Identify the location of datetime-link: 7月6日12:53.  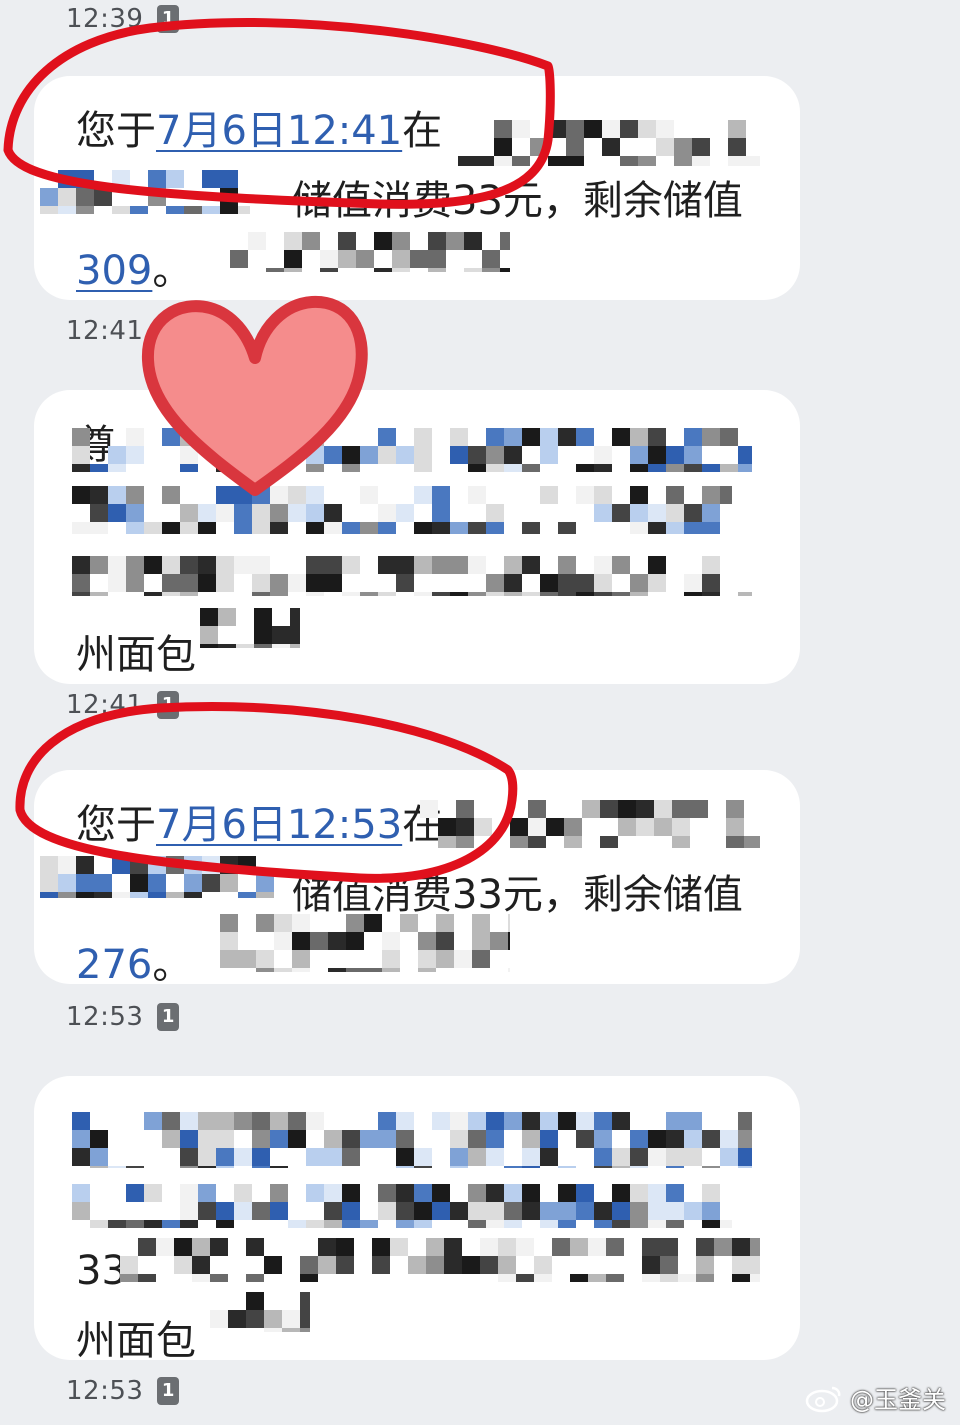
(279, 825).